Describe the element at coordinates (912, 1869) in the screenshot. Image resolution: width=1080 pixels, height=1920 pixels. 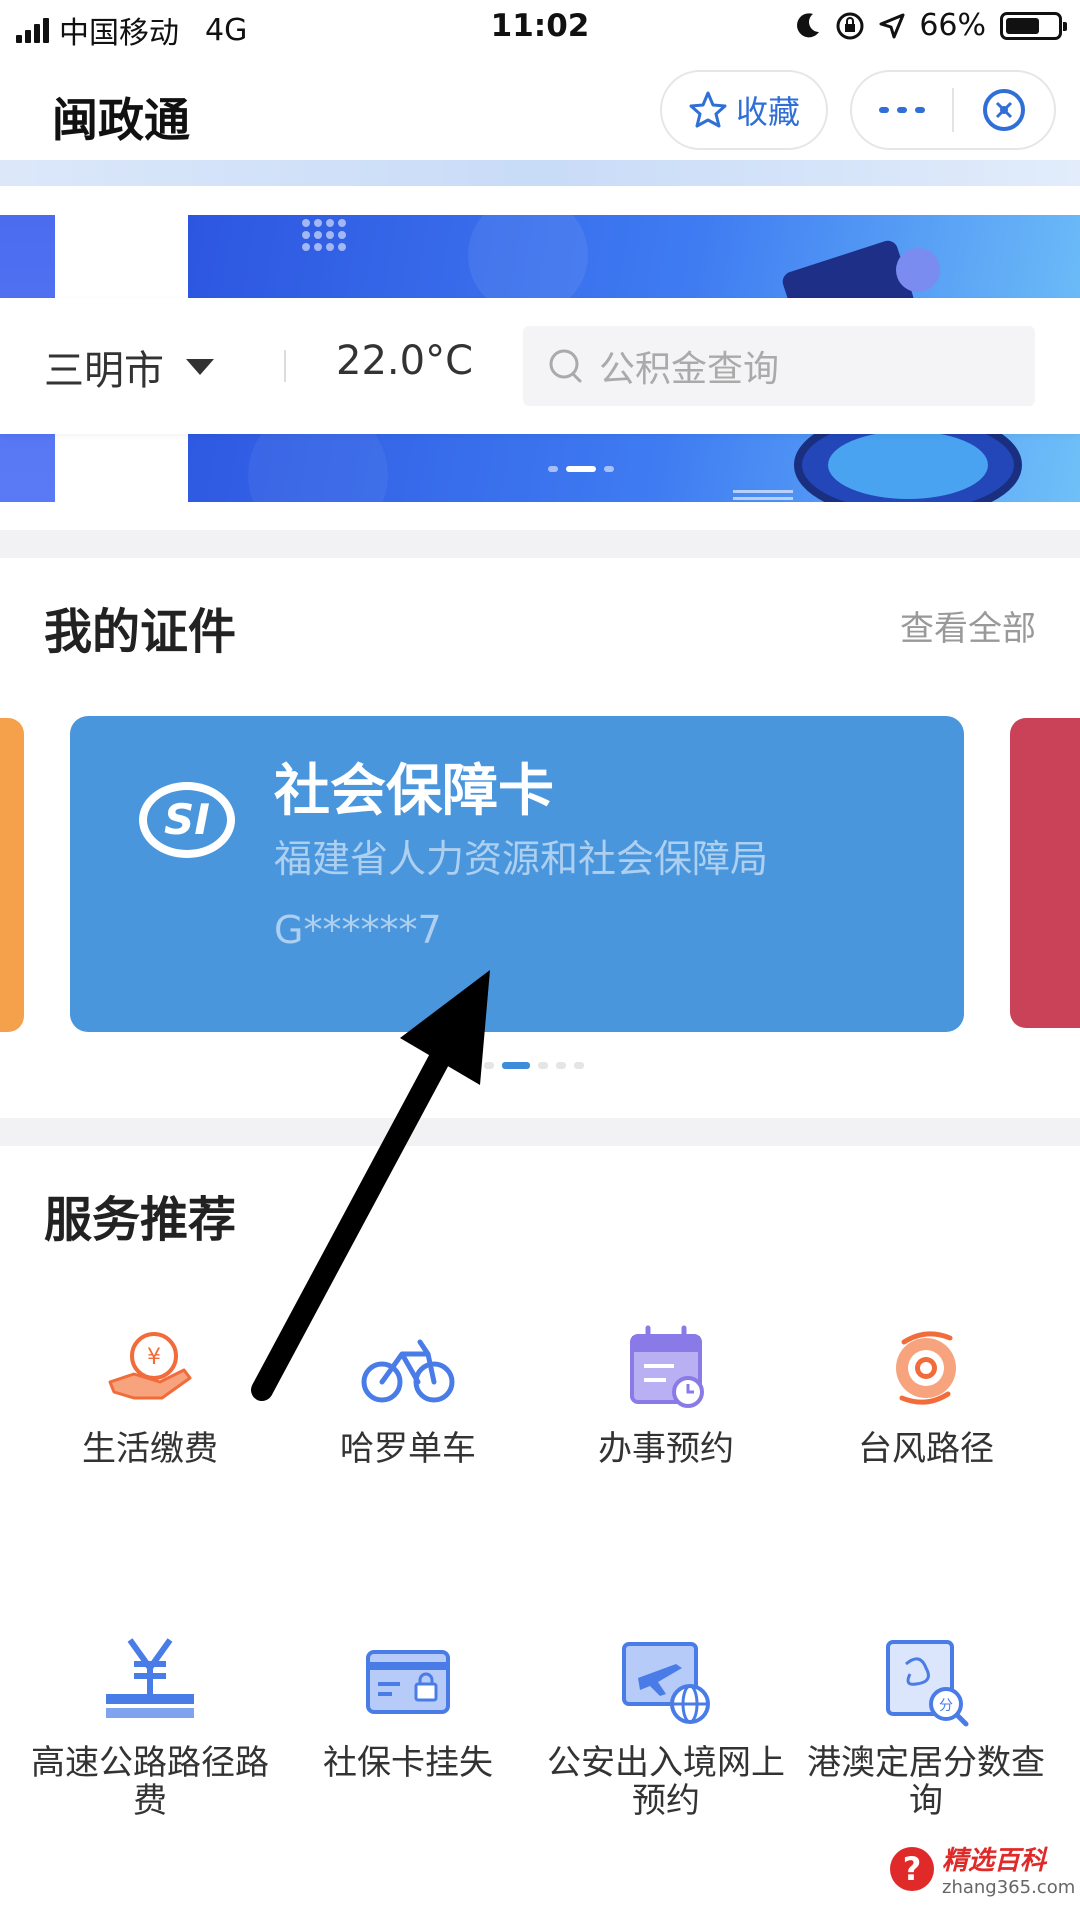
I see `question-icon: ?` at that location.